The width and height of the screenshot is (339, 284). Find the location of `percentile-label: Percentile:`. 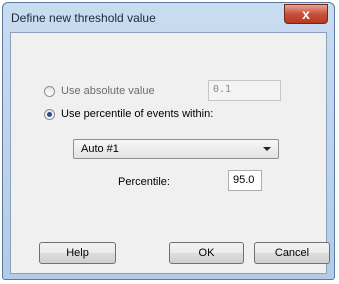

percentile-label: Percentile: is located at coordinates (144, 182).